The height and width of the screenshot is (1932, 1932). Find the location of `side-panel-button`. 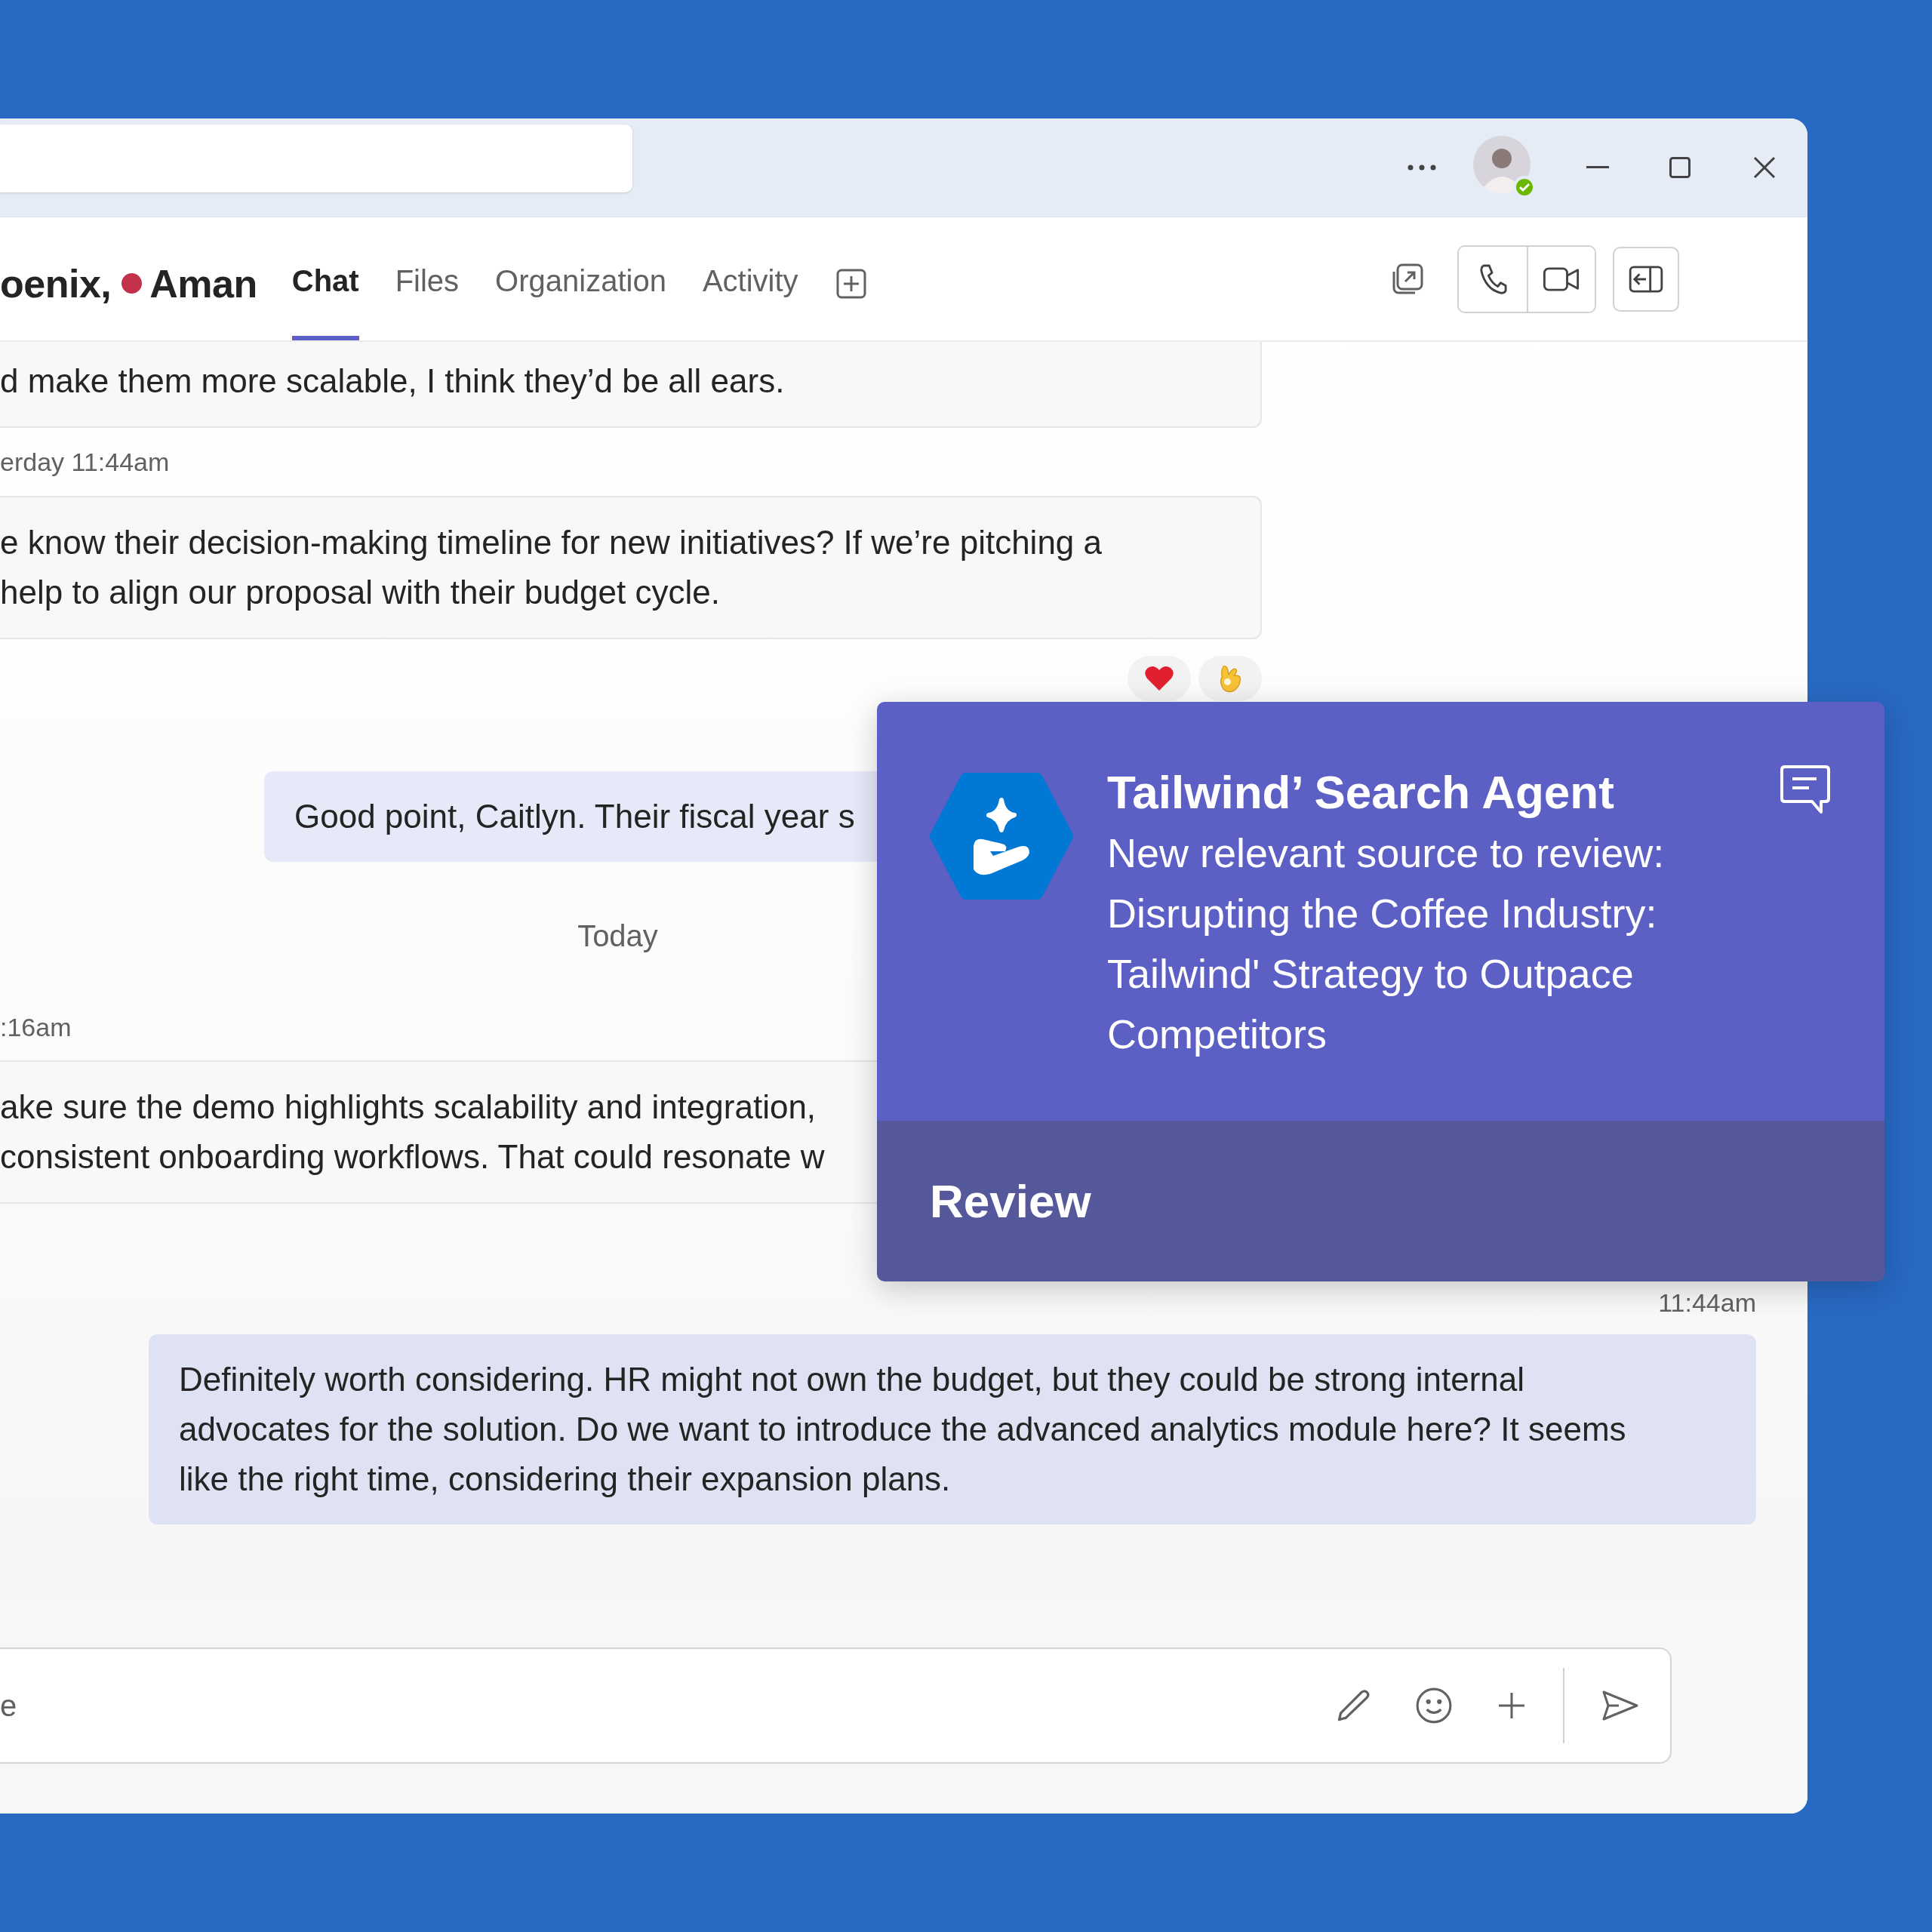

side-panel-button is located at coordinates (1646, 279).